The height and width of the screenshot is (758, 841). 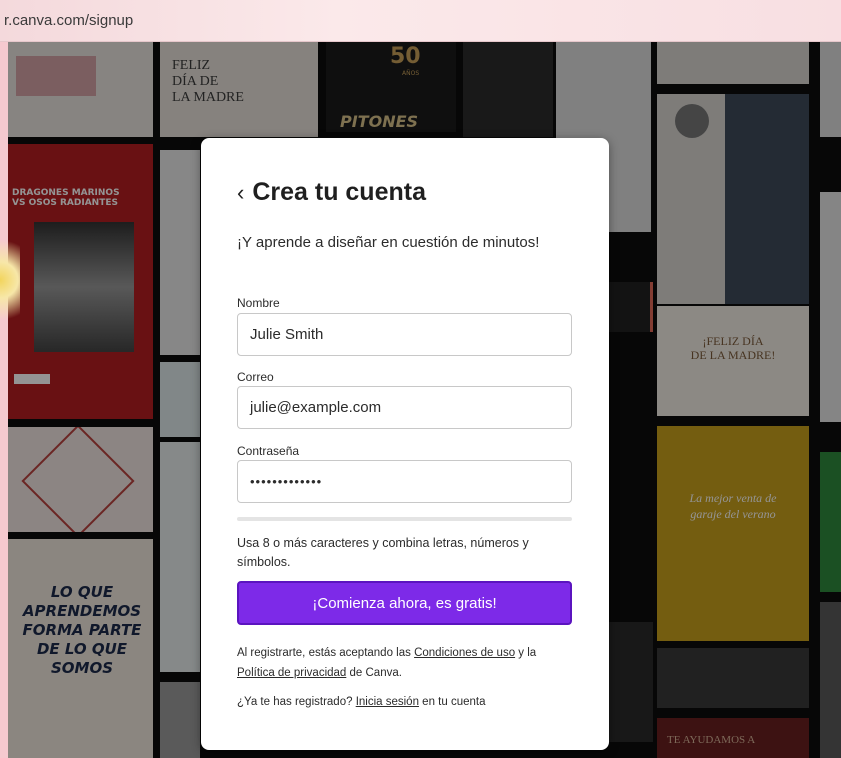 What do you see at coordinates (404, 334) in the screenshot?
I see `name-field: Julie Smith` at bounding box center [404, 334].